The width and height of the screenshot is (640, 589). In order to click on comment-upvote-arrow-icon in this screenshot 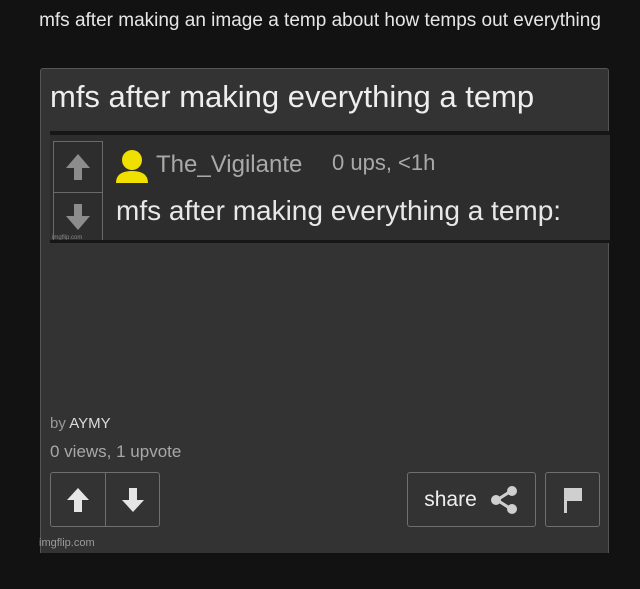, I will do `click(78, 167)`.